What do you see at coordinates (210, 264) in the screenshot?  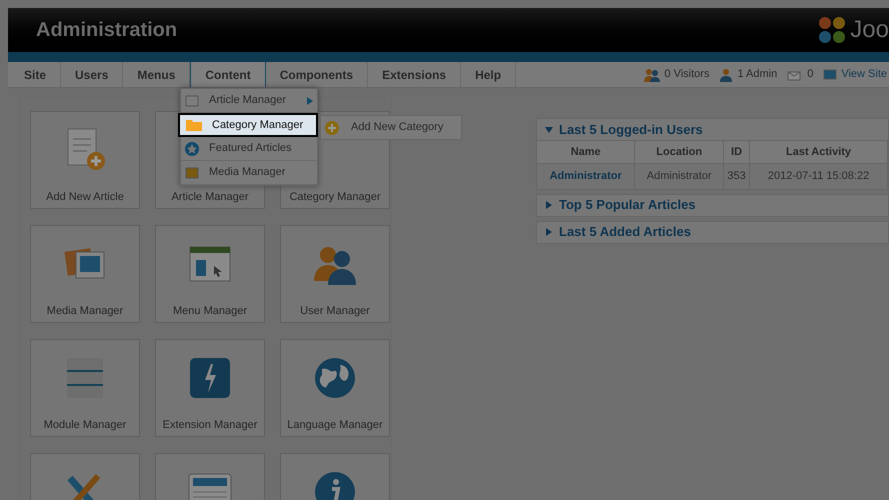 I see `window-menu-icon` at bounding box center [210, 264].